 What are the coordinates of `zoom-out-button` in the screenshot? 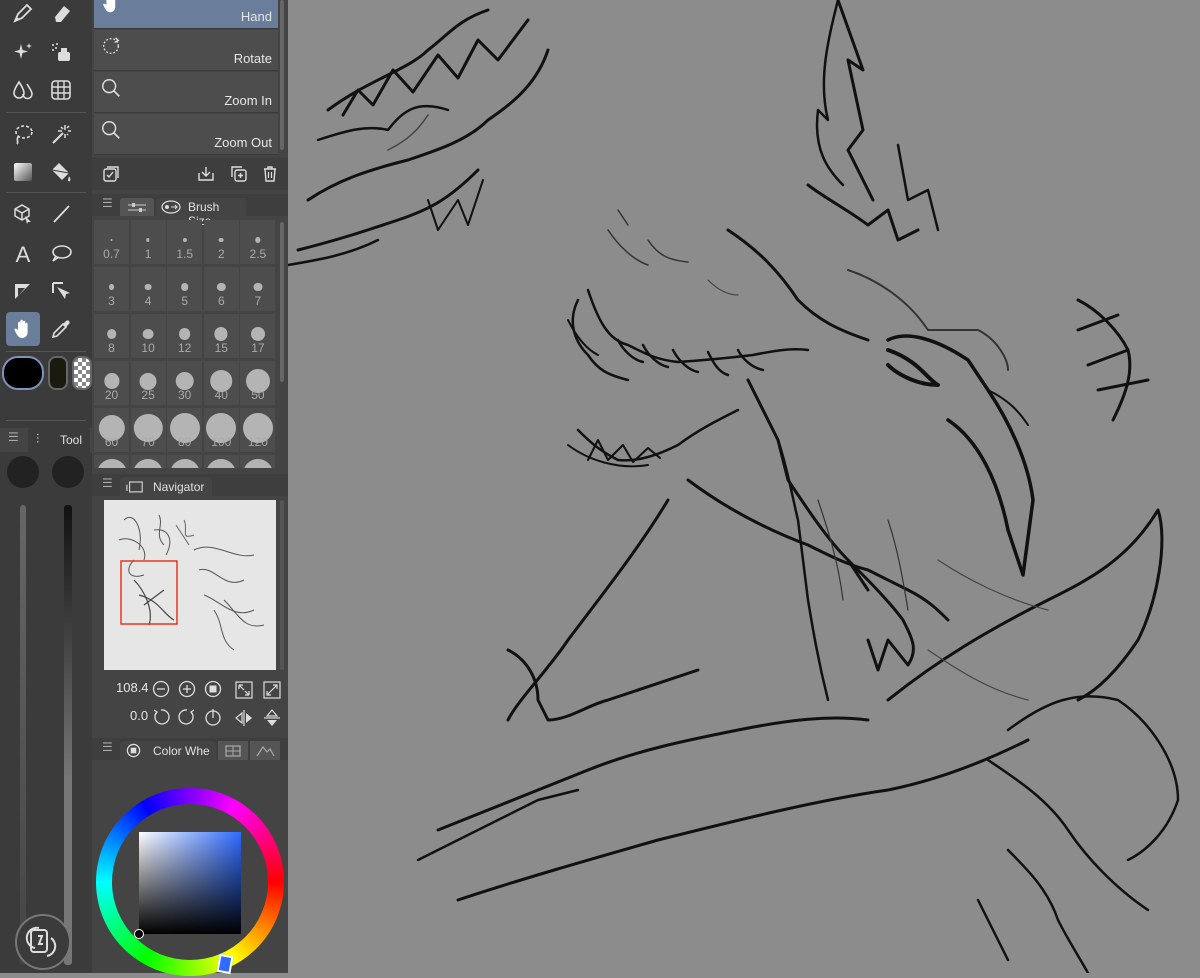 It's located at (161, 689).